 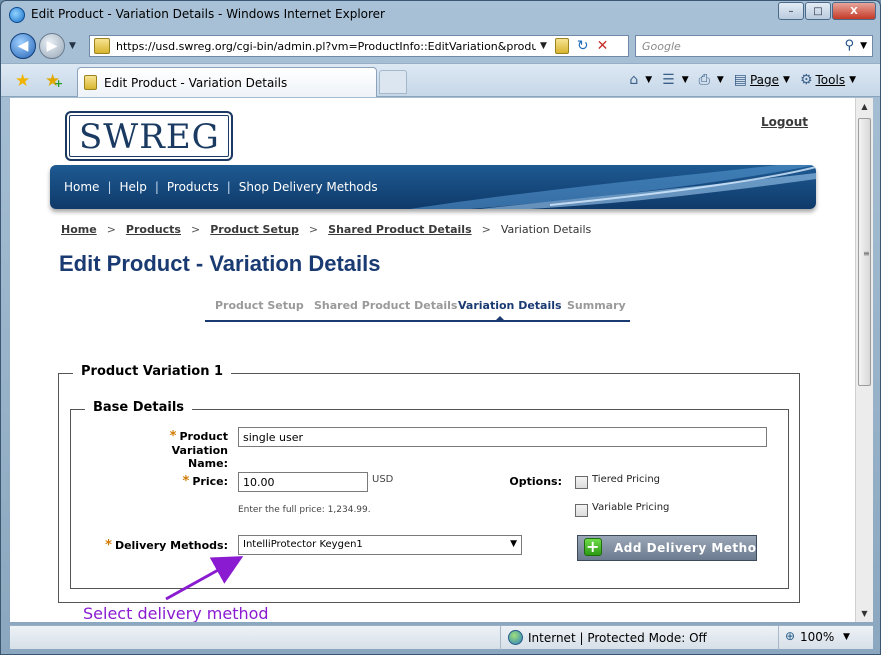 What do you see at coordinates (308, 187) in the screenshot?
I see `nav-shop-delivery-methods: Shop Delivery Methods` at bounding box center [308, 187].